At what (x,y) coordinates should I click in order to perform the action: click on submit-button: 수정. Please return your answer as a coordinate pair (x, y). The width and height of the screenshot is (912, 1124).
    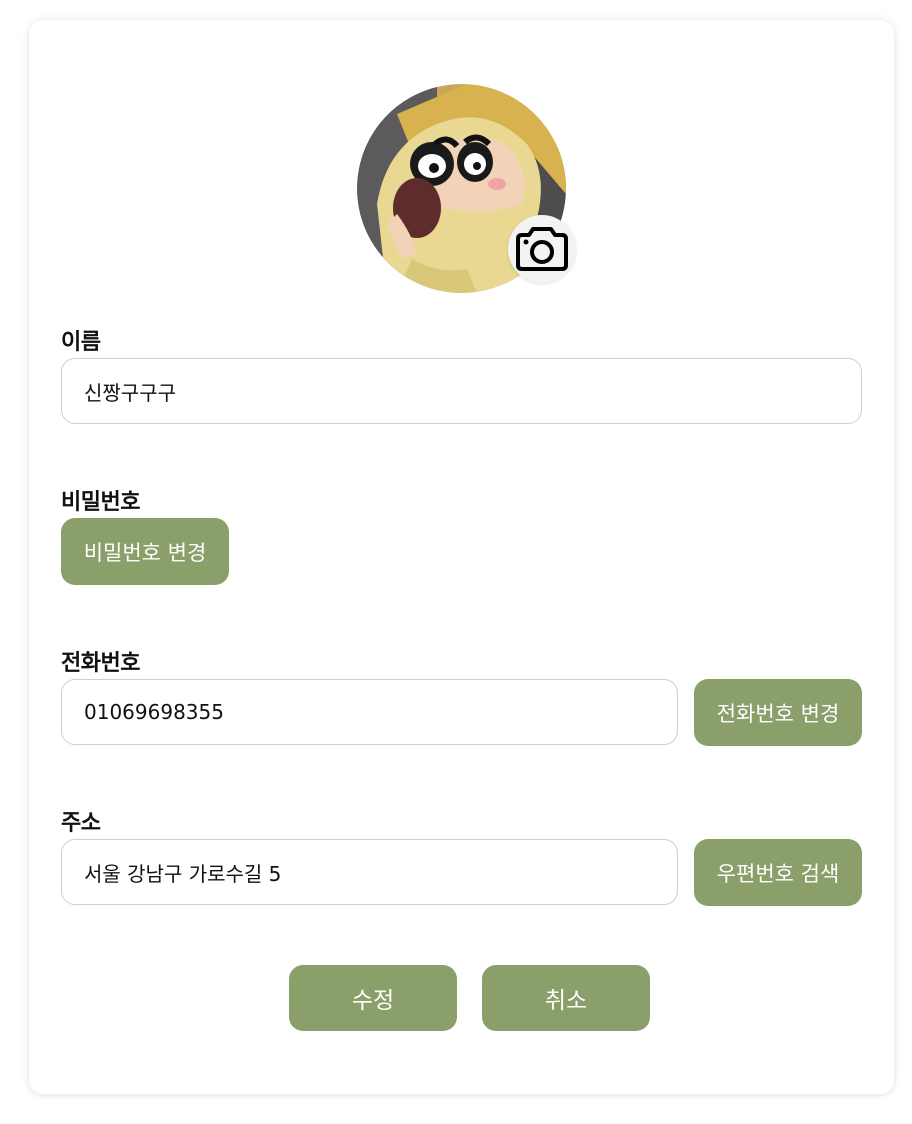
    Looking at the image, I should click on (373, 998).